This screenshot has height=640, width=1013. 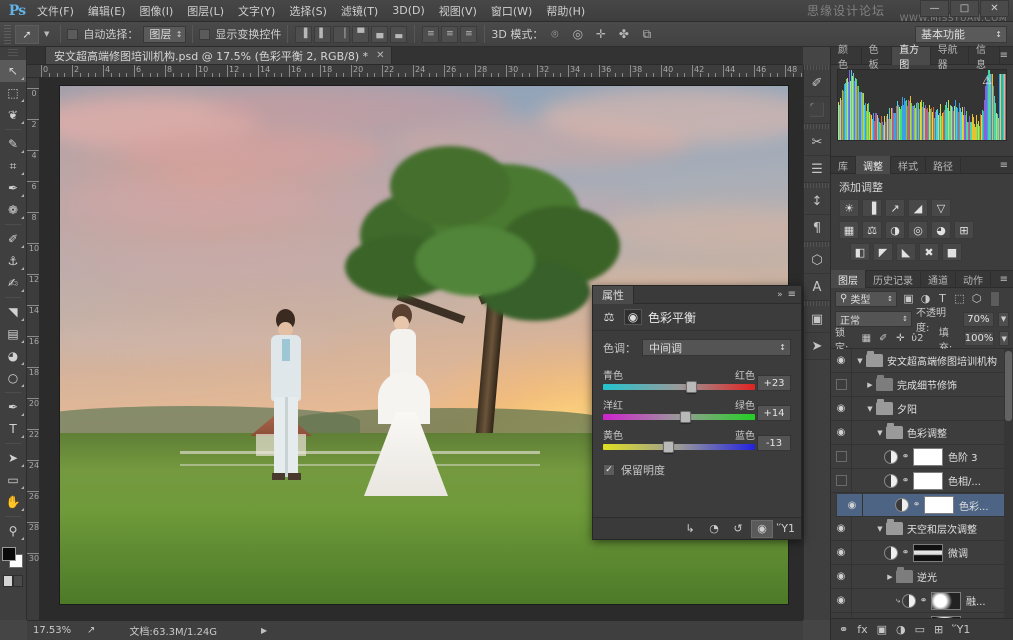 What do you see at coordinates (964, 230) in the screenshot?
I see `color-lookup-icon: ⊞` at bounding box center [964, 230].